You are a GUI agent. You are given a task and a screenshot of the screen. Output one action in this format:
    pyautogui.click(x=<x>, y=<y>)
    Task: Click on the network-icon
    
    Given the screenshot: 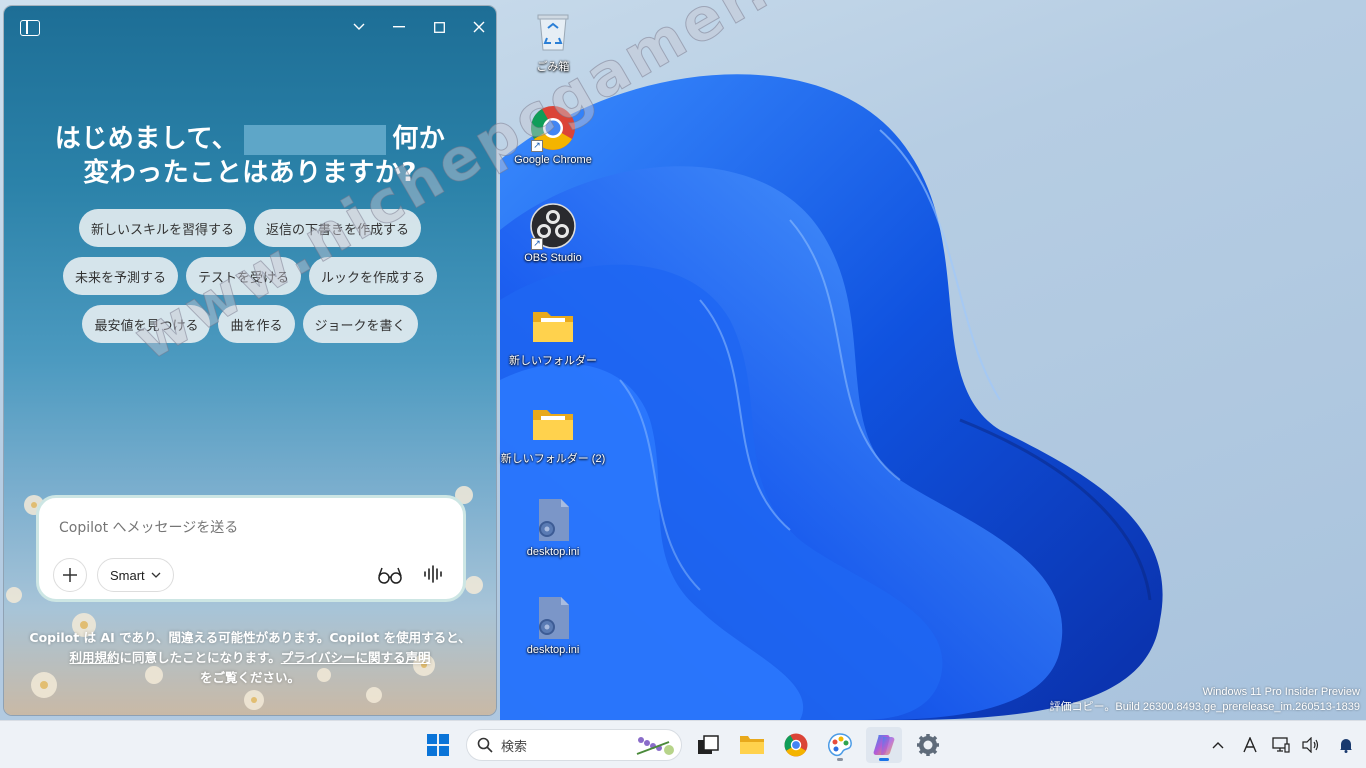 What is the action you would take?
    pyautogui.click(x=1281, y=745)
    